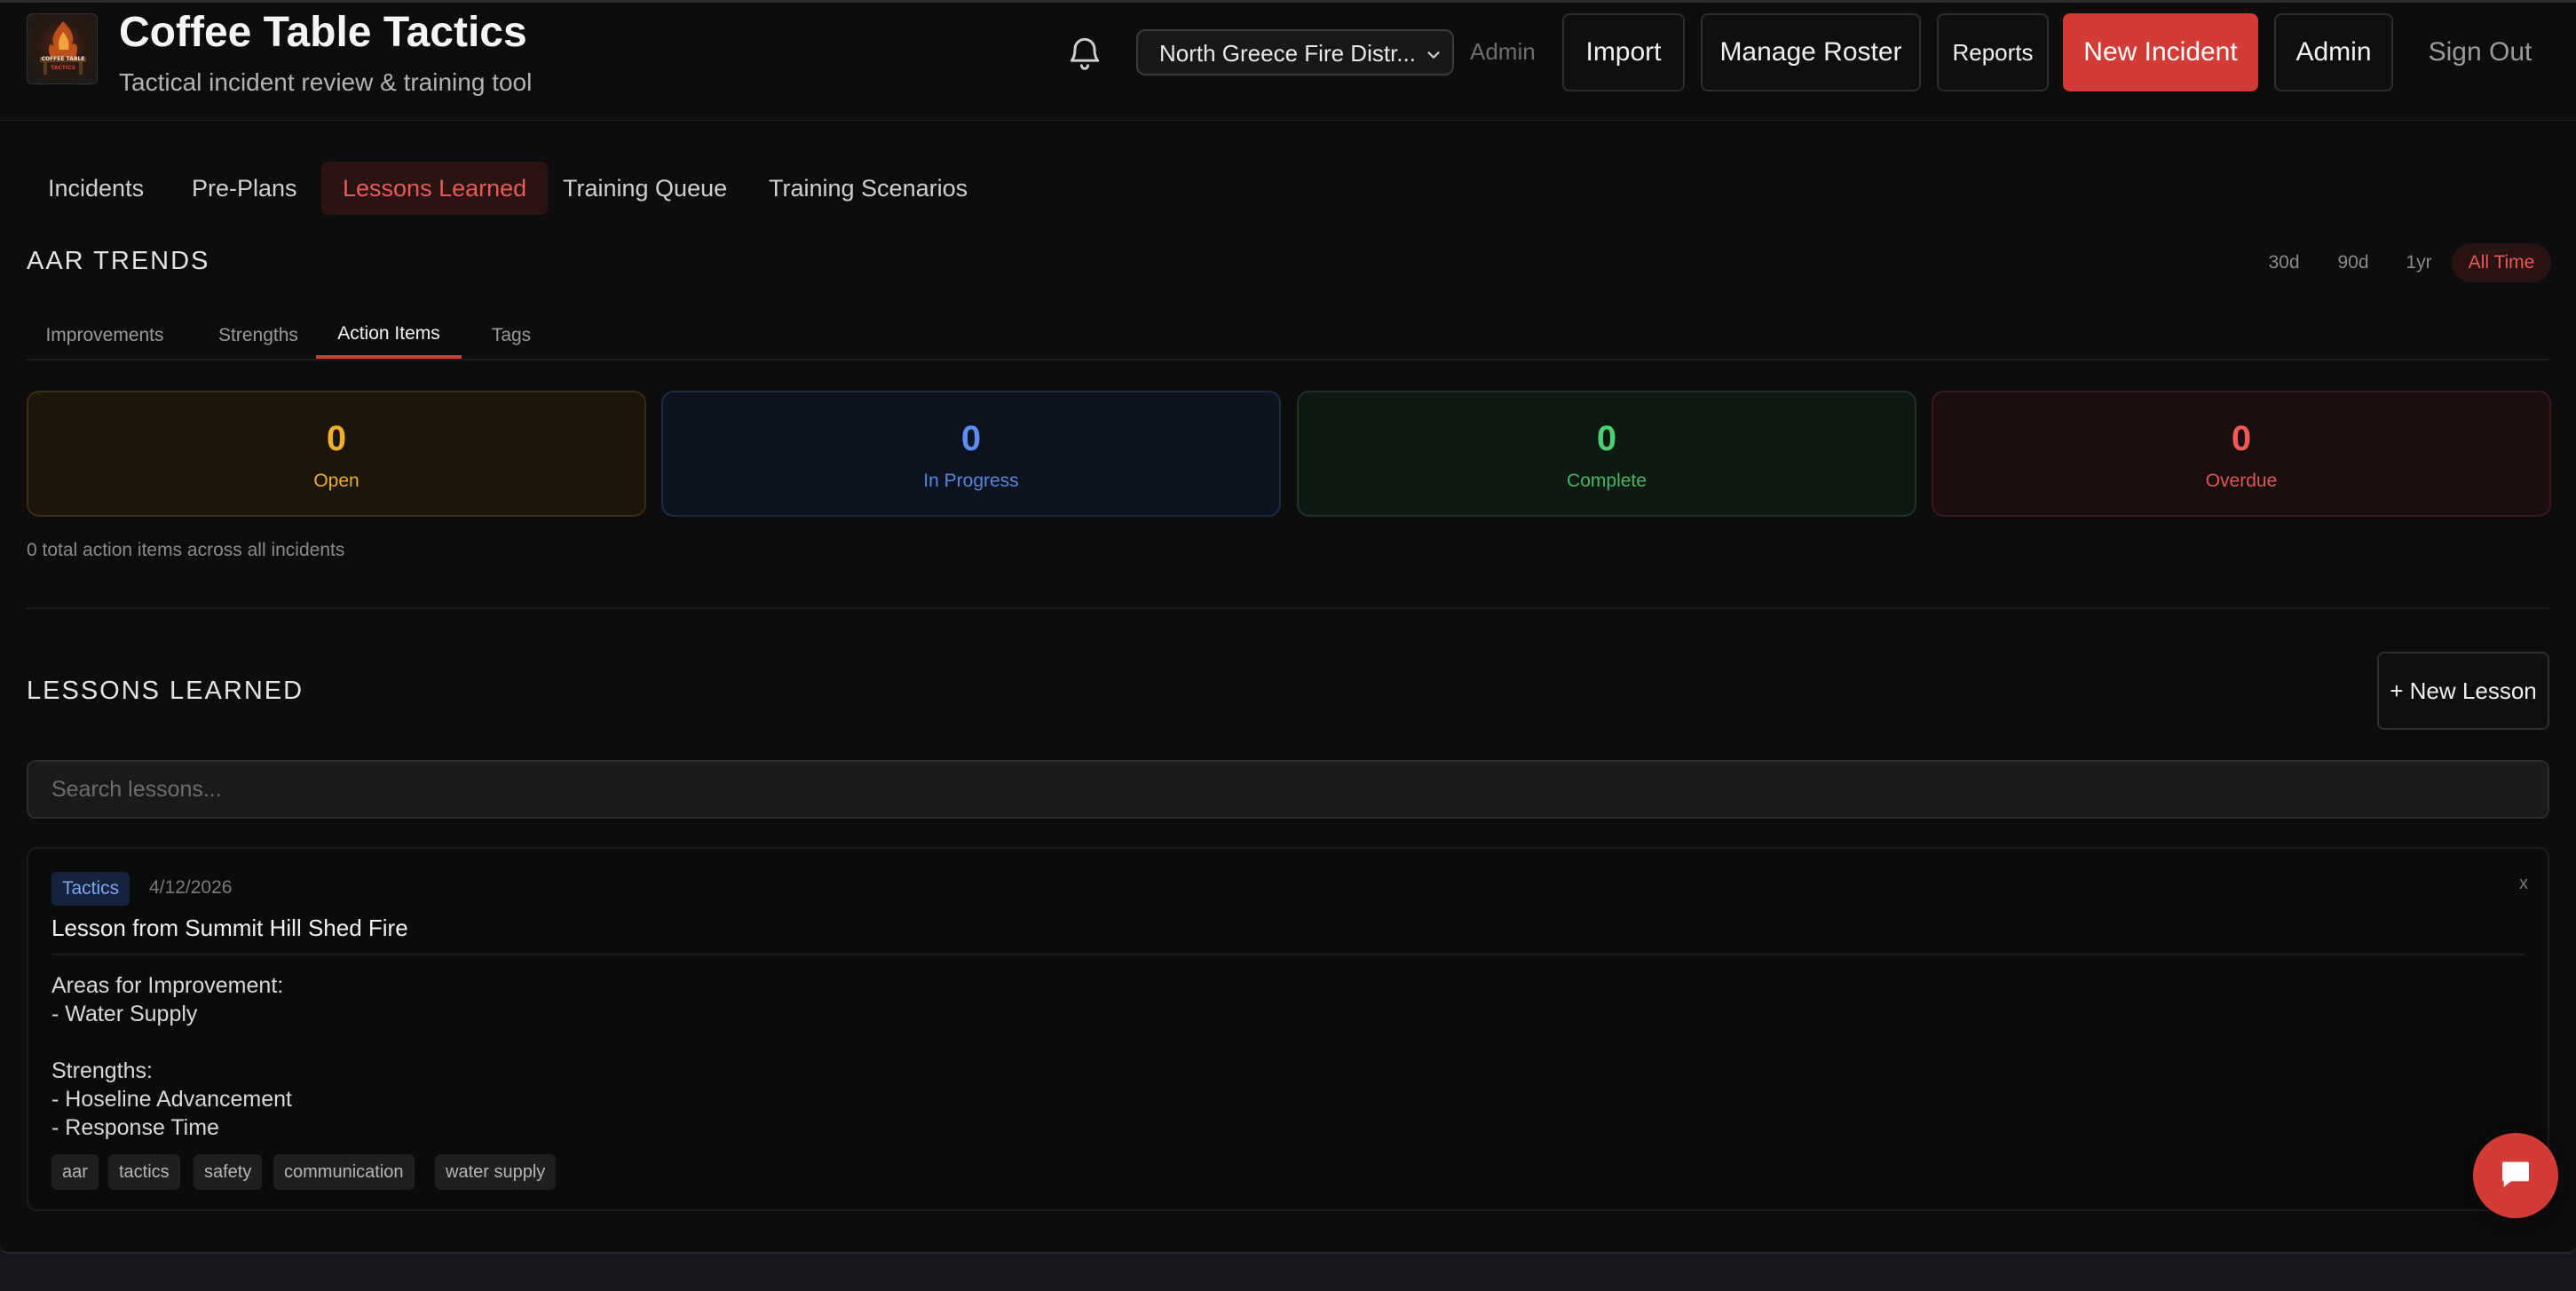  Describe the element at coordinates (1606, 438) in the screenshot. I see `stat-complete-value: 0` at that location.